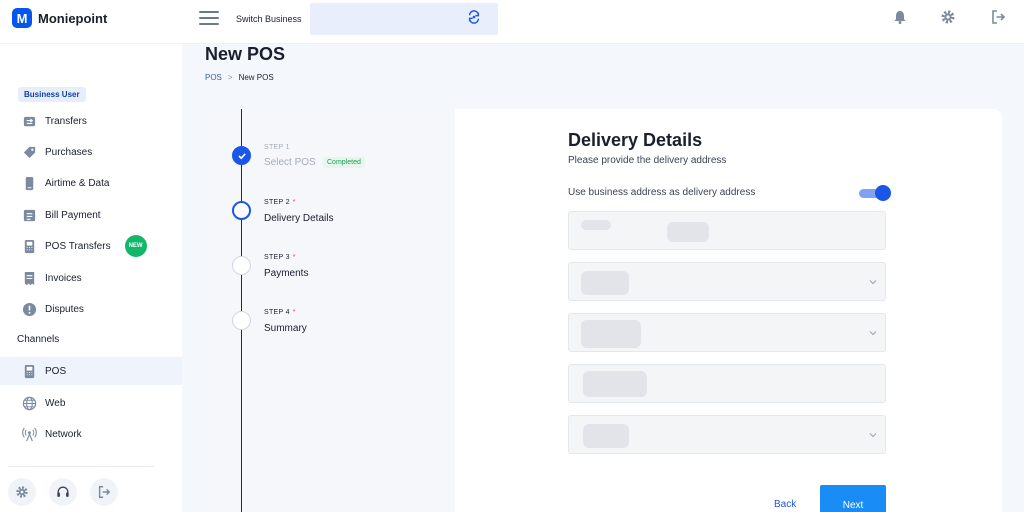 This screenshot has height=512, width=1024. Describe the element at coordinates (662, 192) in the screenshot. I see `toggle-label: Use business address as delivery address` at that location.